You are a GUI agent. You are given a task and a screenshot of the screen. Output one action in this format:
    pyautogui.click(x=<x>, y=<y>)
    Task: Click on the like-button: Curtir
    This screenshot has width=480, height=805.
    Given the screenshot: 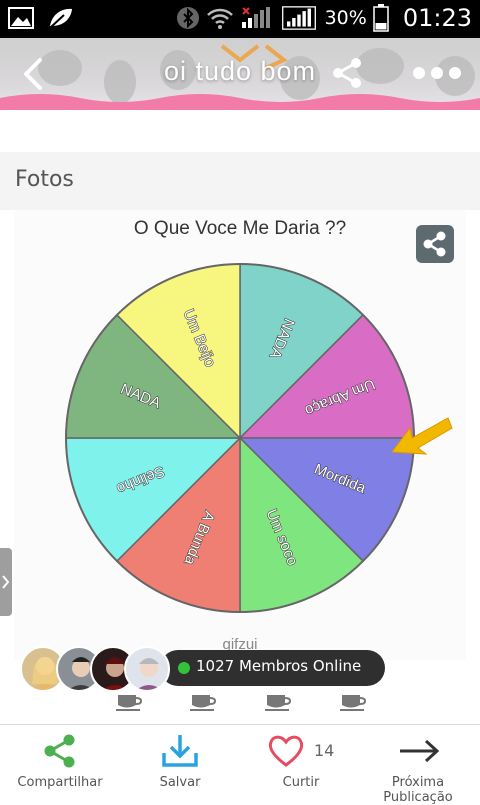 What is the action you would take?
    pyautogui.click(x=301, y=762)
    